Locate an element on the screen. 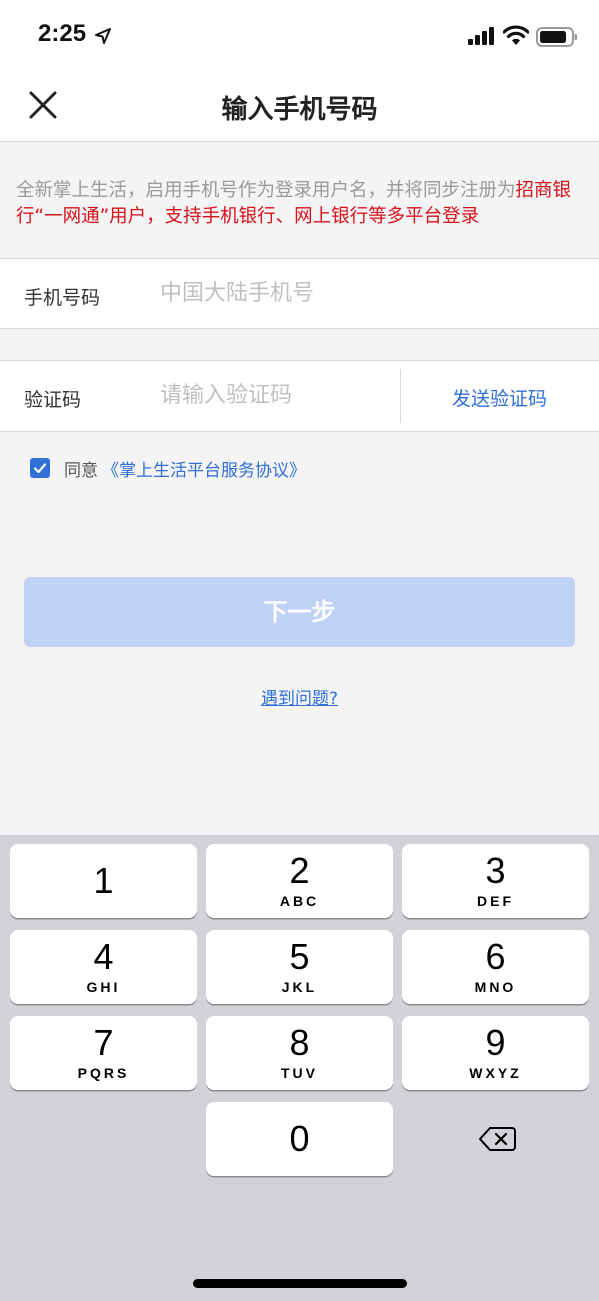 The image size is (599, 1301). phone-field-row: 手机号码 is located at coordinates (299, 293).